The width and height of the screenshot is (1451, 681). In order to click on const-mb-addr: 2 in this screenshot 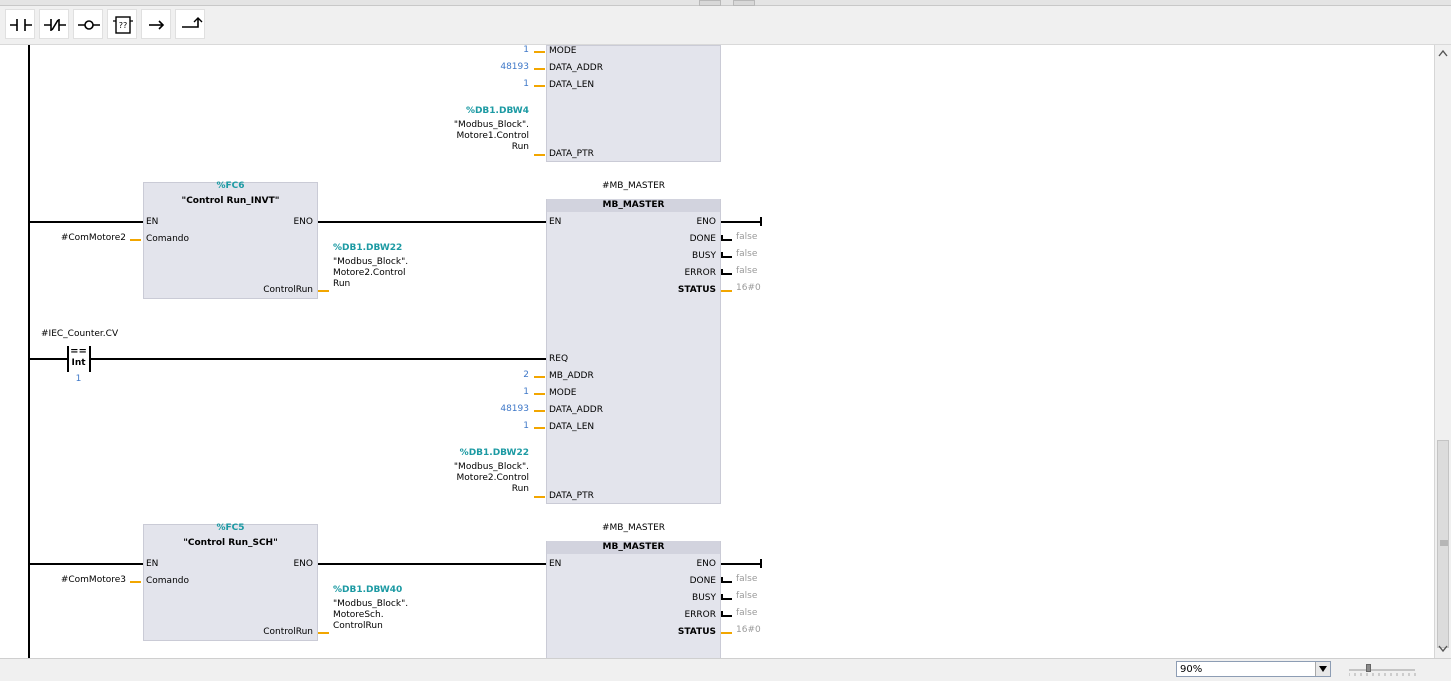, I will do `click(504, 375)`.